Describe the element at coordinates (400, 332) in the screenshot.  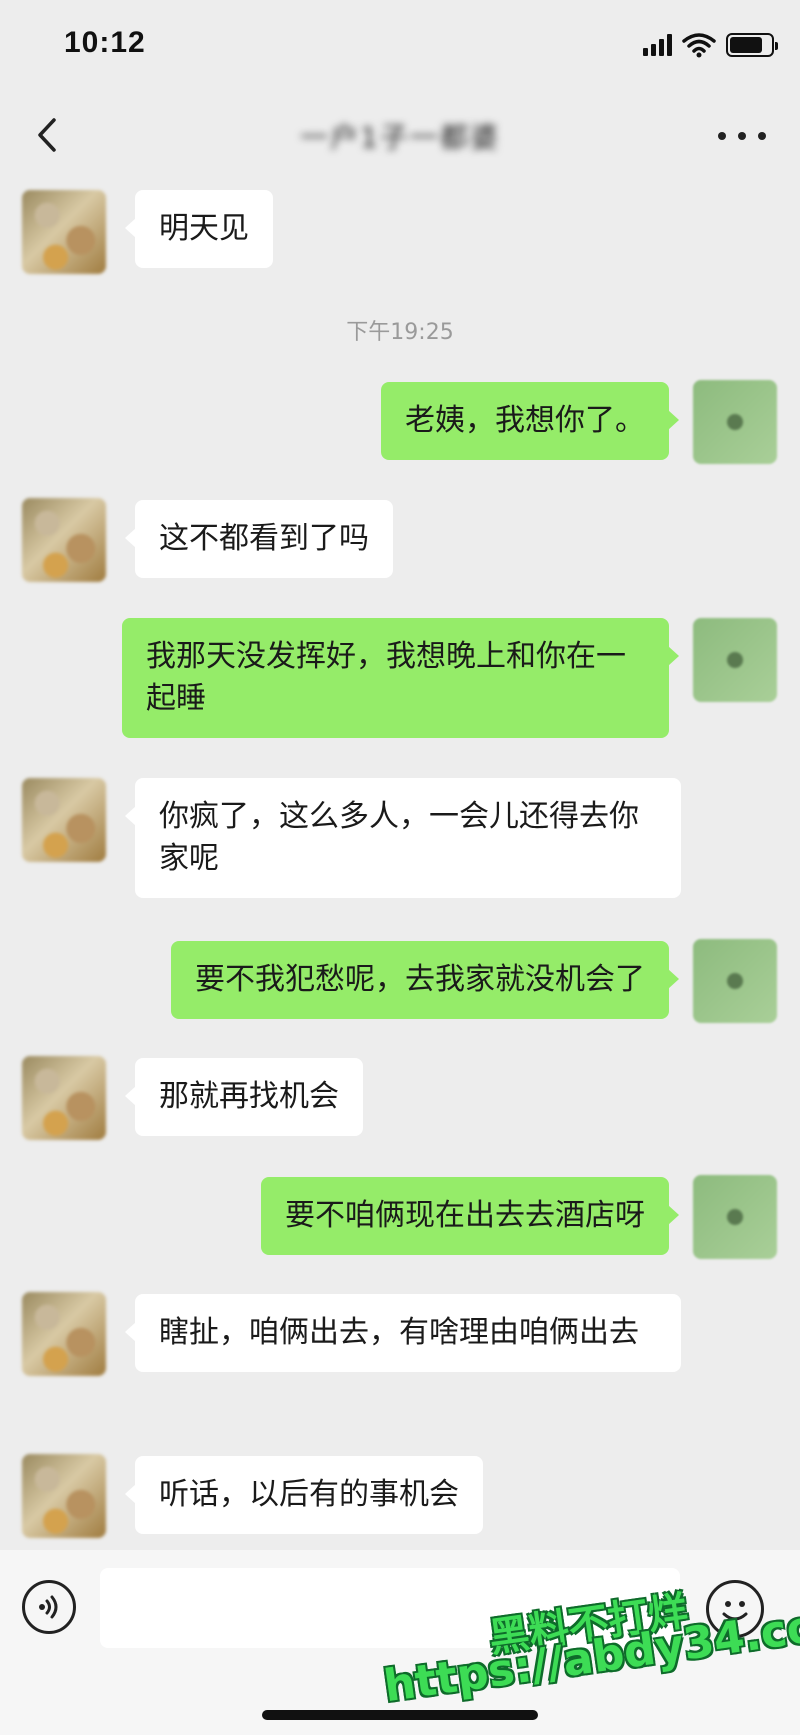
I see `message-timestamp: 下午19:25` at that location.